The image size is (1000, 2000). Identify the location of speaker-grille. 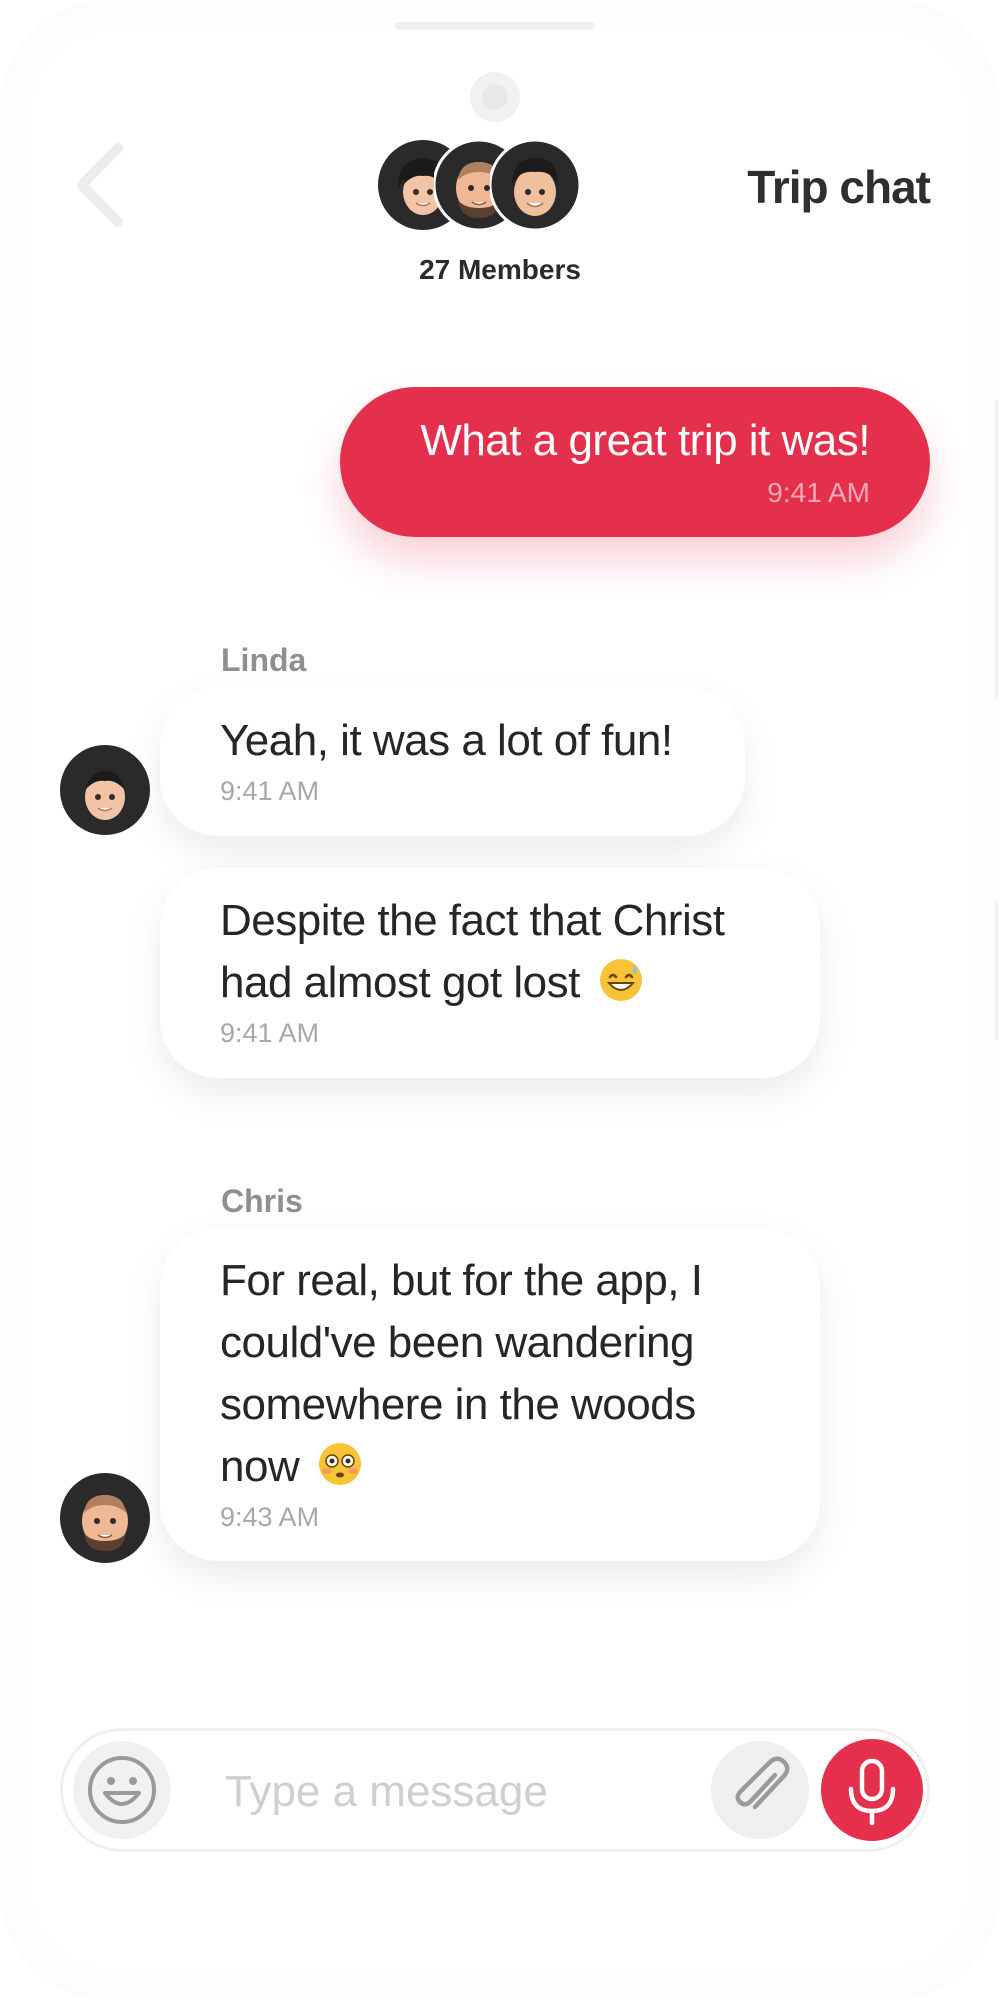
(495, 26).